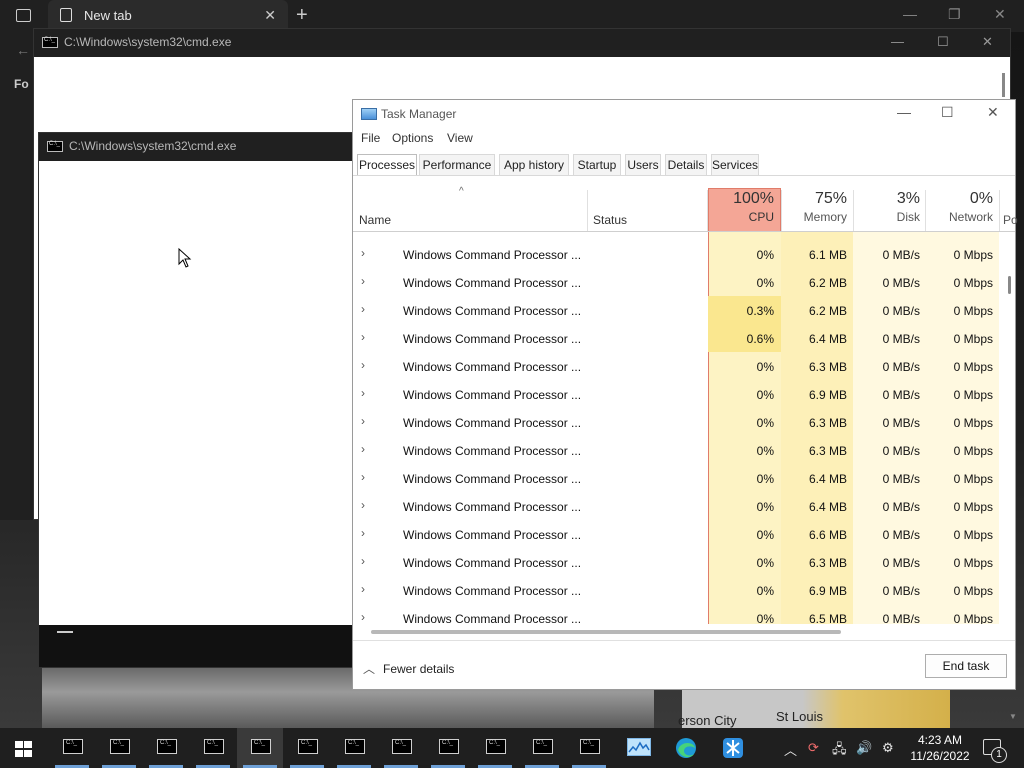 The height and width of the screenshot is (768, 1024). Describe the element at coordinates (375, 220) in the screenshot. I see `column-header-name: Name` at that location.